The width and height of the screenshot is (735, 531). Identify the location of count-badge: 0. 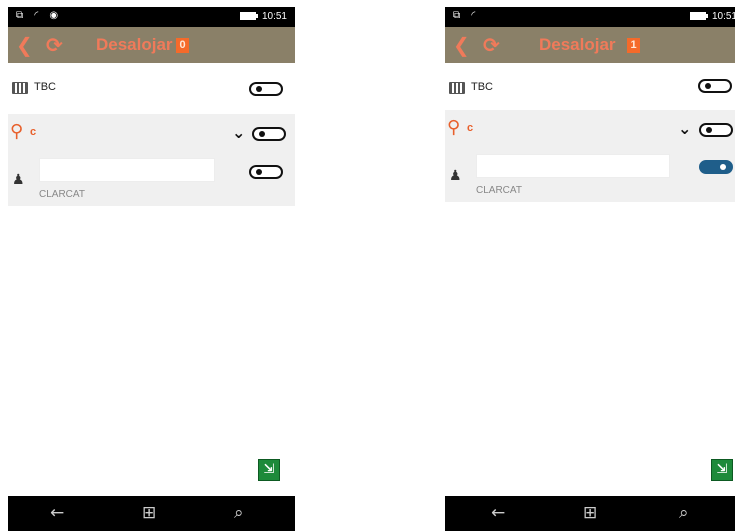
(182, 45).